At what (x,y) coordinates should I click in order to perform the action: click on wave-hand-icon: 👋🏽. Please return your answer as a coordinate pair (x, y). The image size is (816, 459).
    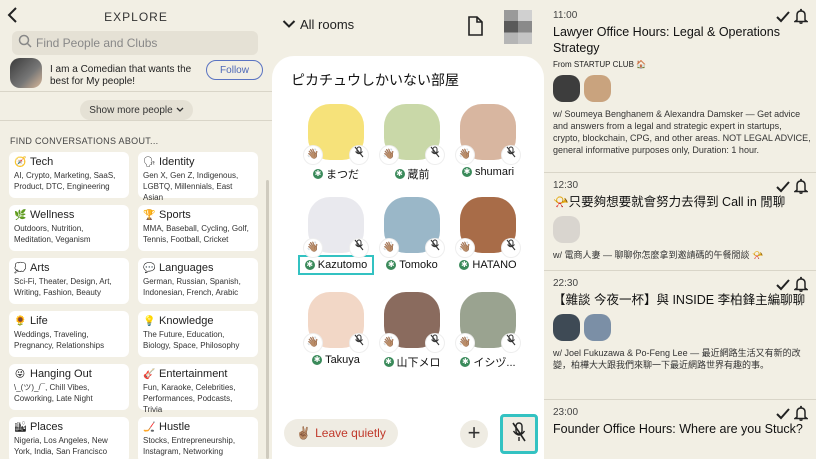
    Looking at the image, I should click on (389, 155).